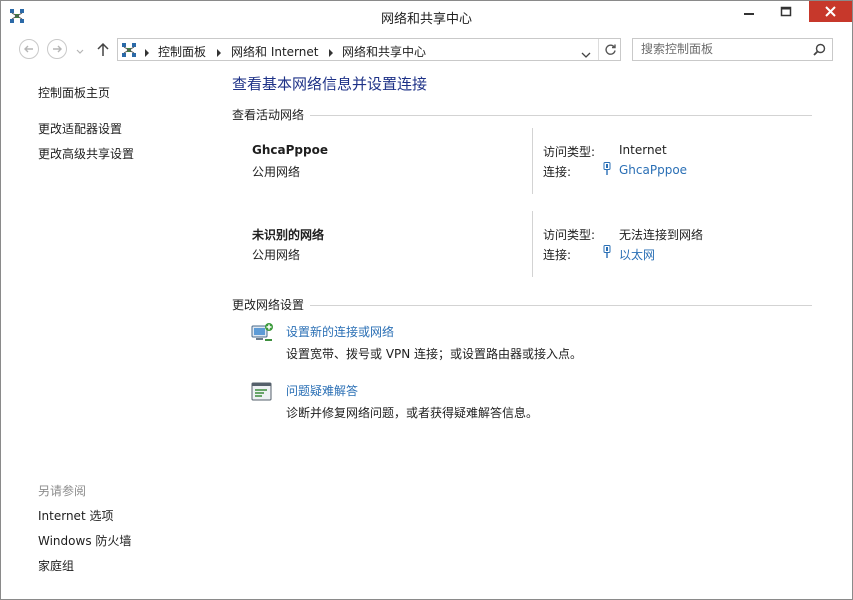 Image resolution: width=853 pixels, height=600 pixels. What do you see at coordinates (262, 392) in the screenshot?
I see `troubleshoot-icon` at bounding box center [262, 392].